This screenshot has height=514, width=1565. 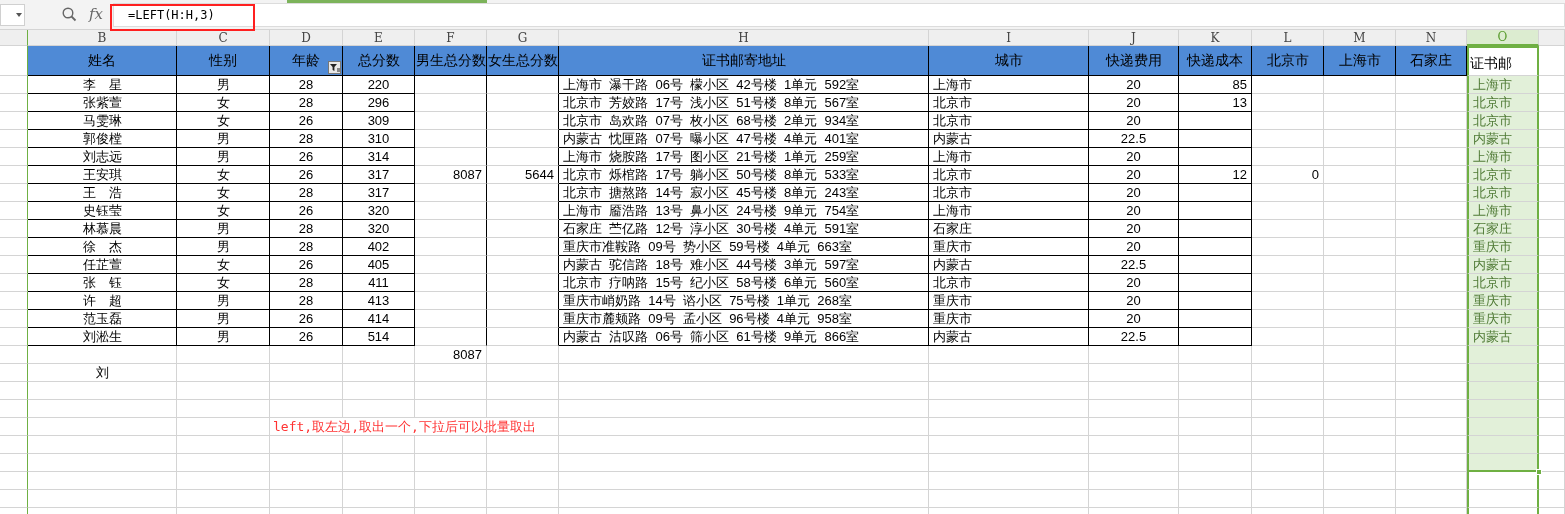 I want to click on table-cell: 北京市 芳姣路 17号 浅小区 51号楼 8单元 567室, so click(x=744, y=103).